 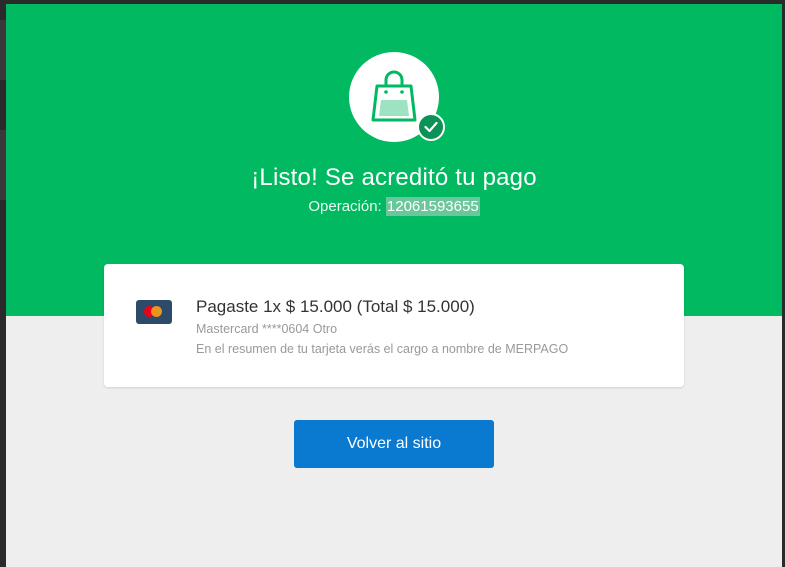 What do you see at coordinates (394, 96) in the screenshot?
I see `shopping-bag-icon` at bounding box center [394, 96].